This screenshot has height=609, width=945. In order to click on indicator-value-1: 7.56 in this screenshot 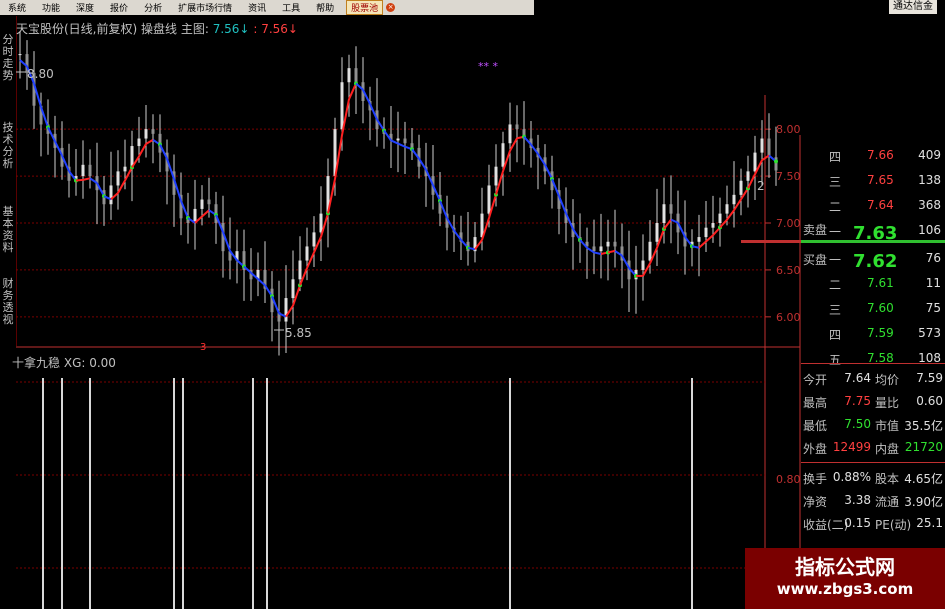, I will do `click(226, 29)`.